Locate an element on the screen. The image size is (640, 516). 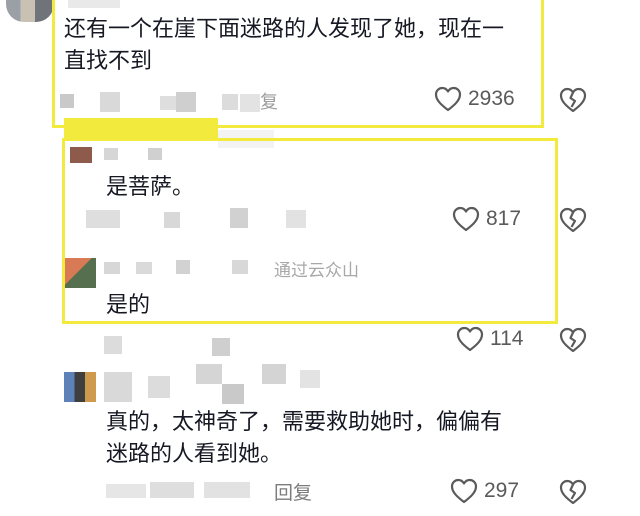
comment-text: 真的，太神奇了，需要救助她时，偏偏有 迷路的人看到她。 is located at coordinates (341, 439).